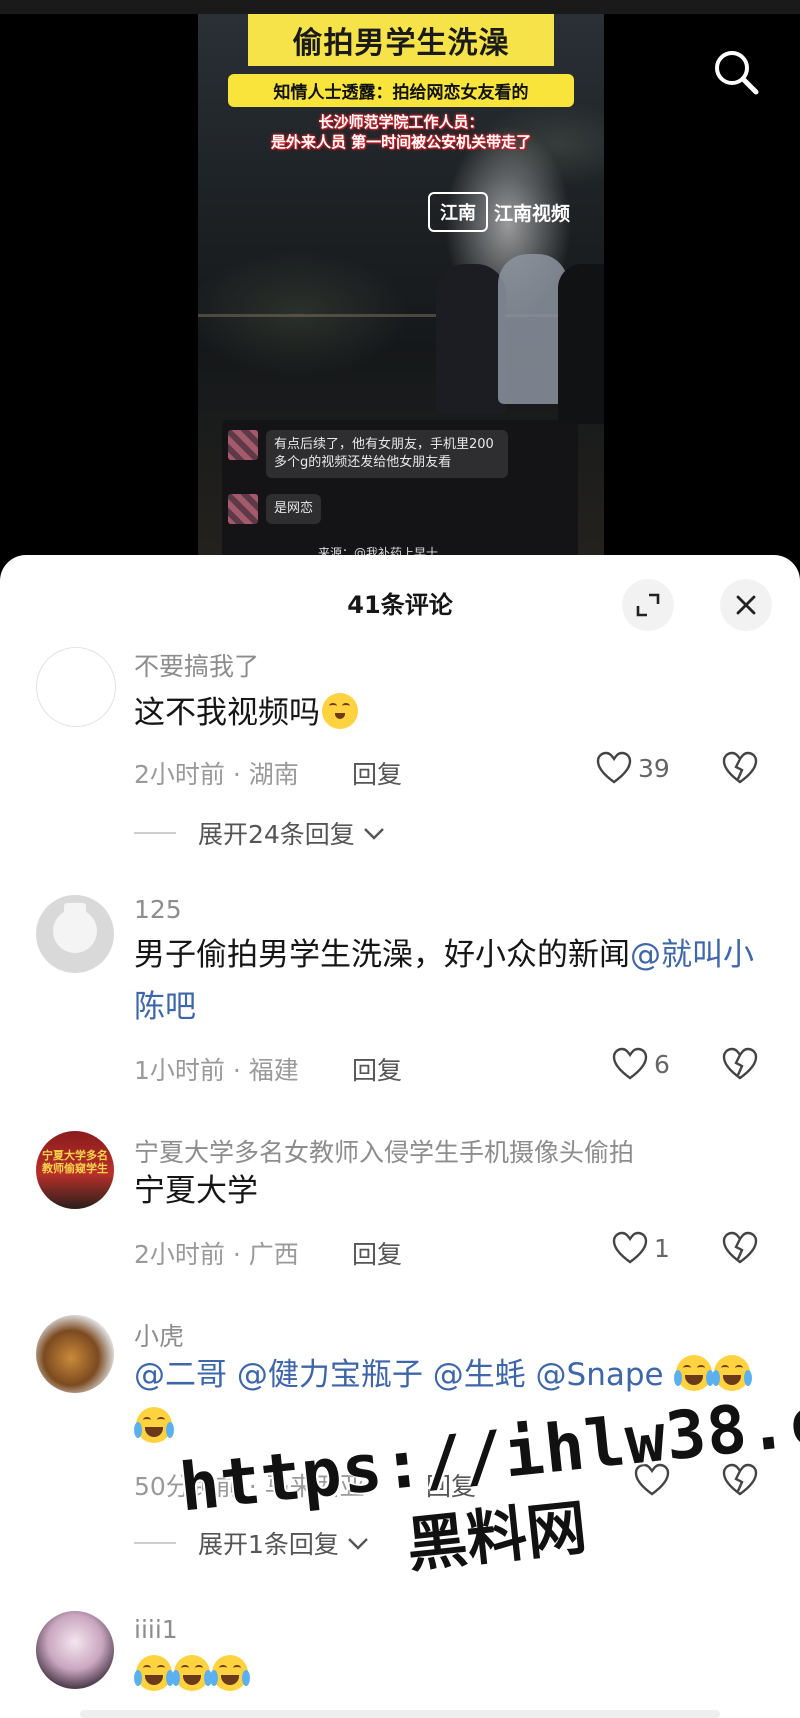  What do you see at coordinates (294, 509) in the screenshot?
I see `chat-bubble: 是网恋` at bounding box center [294, 509].